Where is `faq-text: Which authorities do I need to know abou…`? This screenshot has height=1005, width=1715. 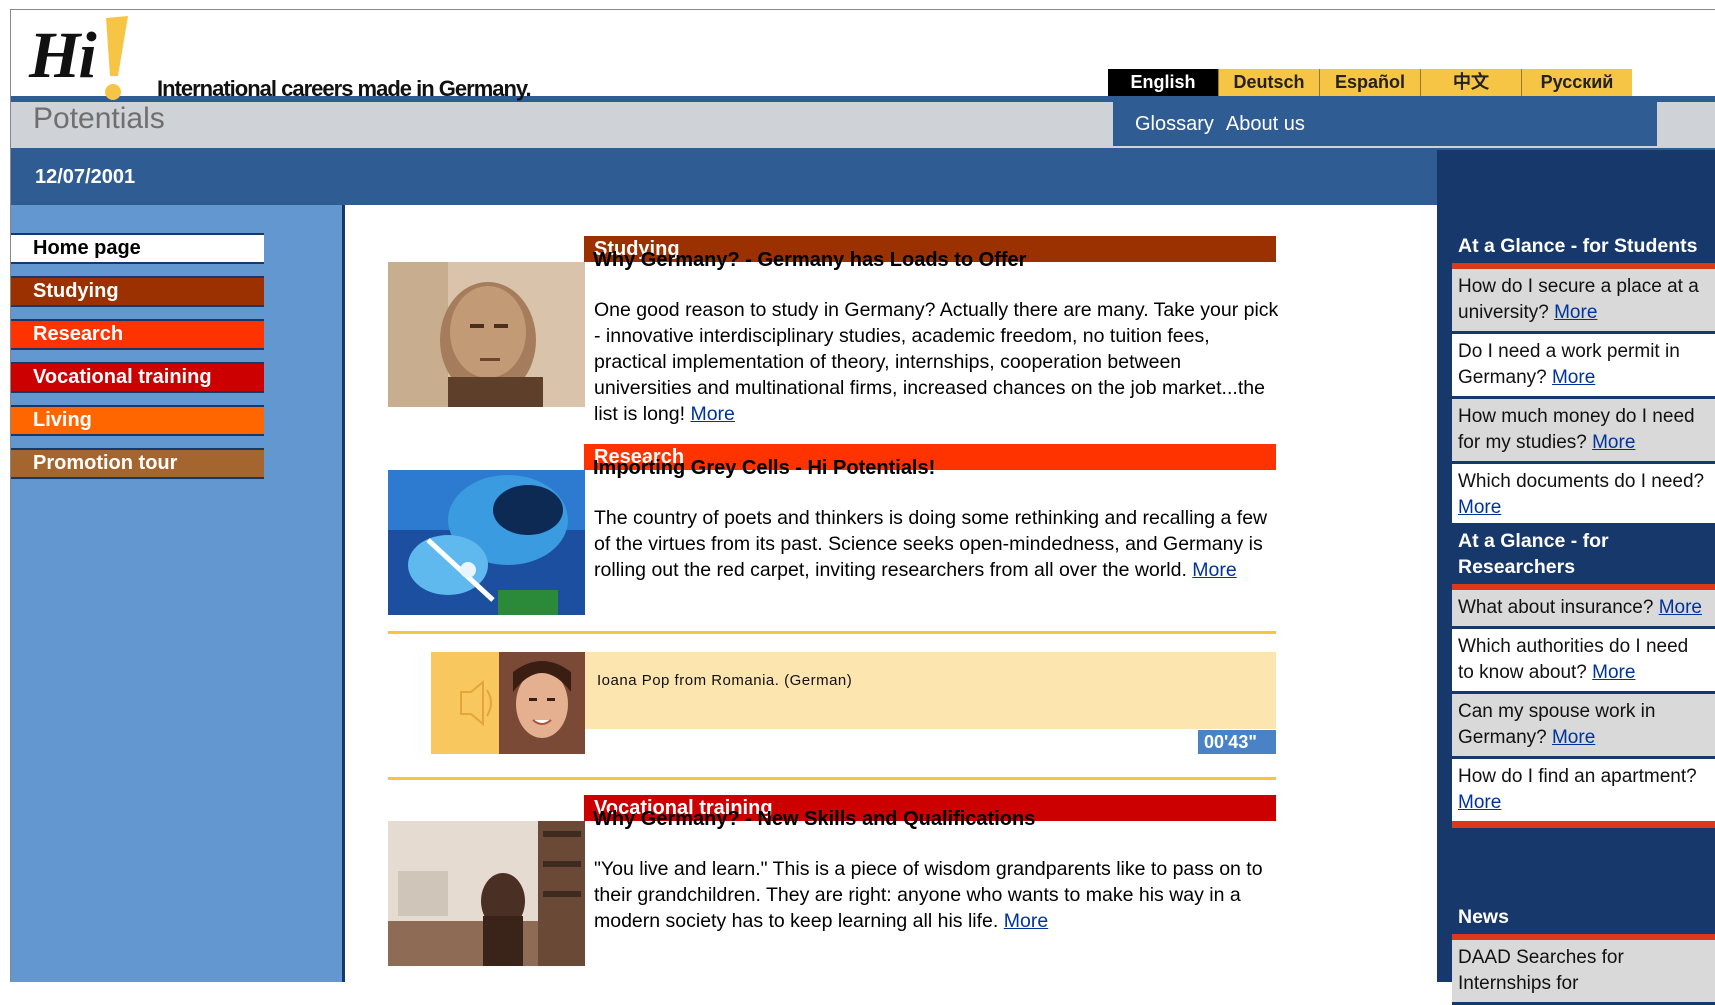
faq-text: Which authorities do I need to know abou… is located at coordinates (1573, 659).